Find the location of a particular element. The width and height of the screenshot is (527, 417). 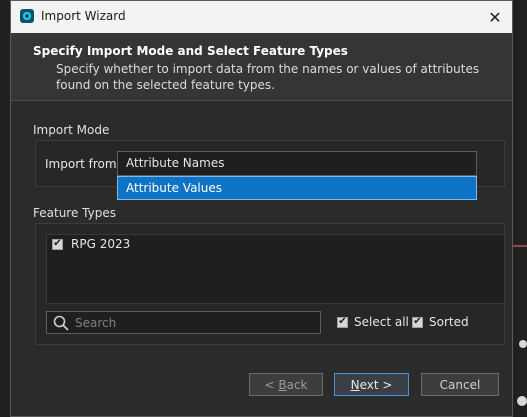

back-prefix: < is located at coordinates (271, 384).